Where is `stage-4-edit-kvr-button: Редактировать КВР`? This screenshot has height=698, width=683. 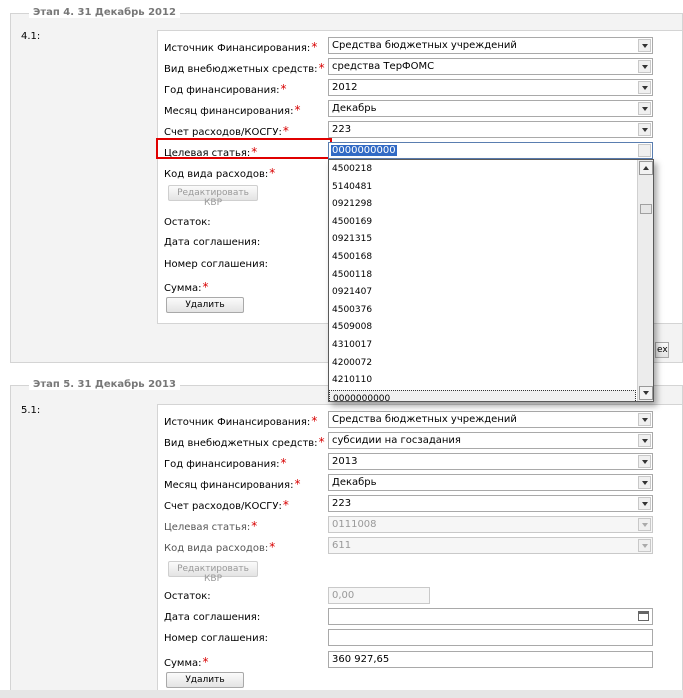
stage-4-edit-kvr-button: Редактировать КВР is located at coordinates (213, 196).